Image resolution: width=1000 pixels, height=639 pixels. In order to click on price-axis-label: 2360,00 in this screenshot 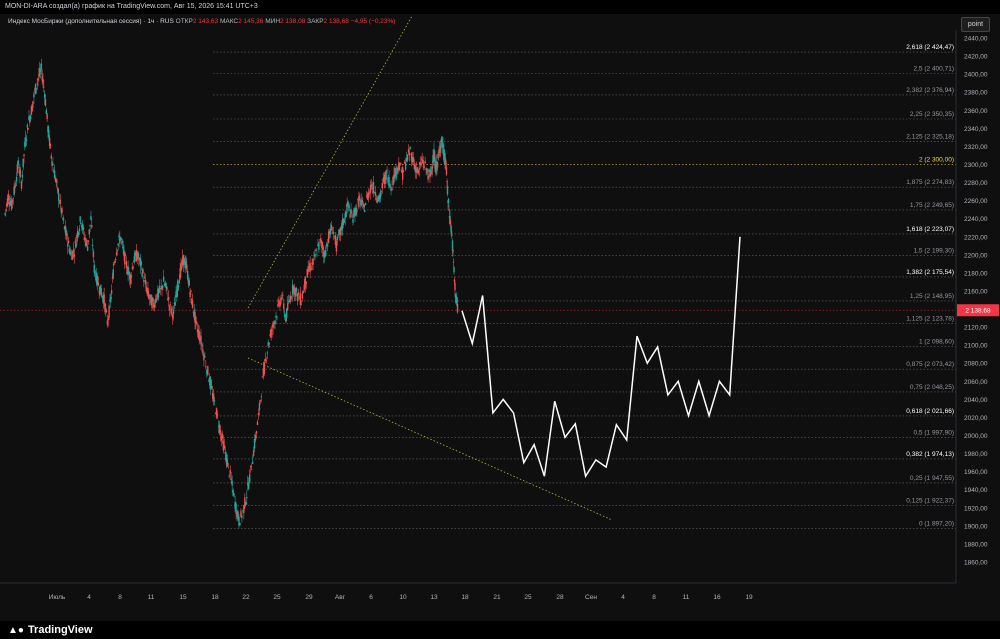, I will do `click(976, 111)`.